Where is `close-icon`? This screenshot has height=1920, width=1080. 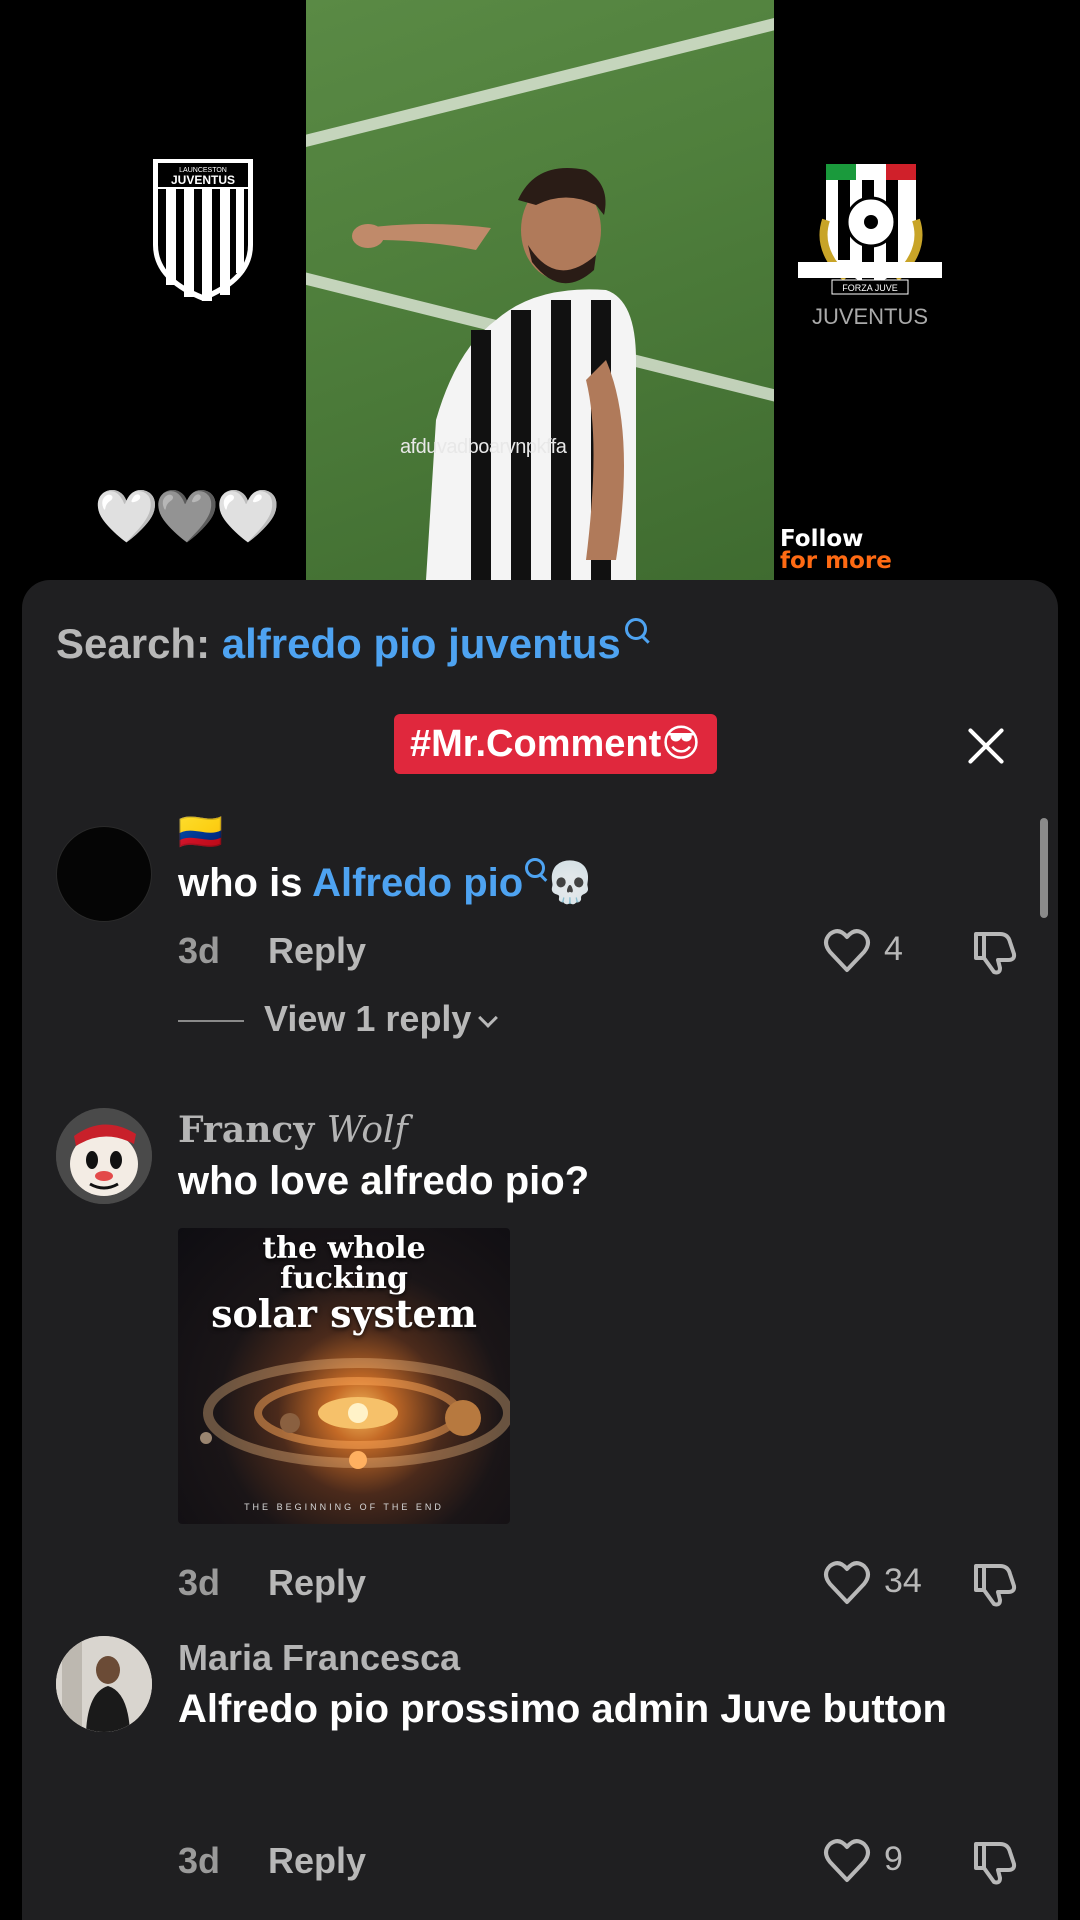
close-icon is located at coordinates (986, 746).